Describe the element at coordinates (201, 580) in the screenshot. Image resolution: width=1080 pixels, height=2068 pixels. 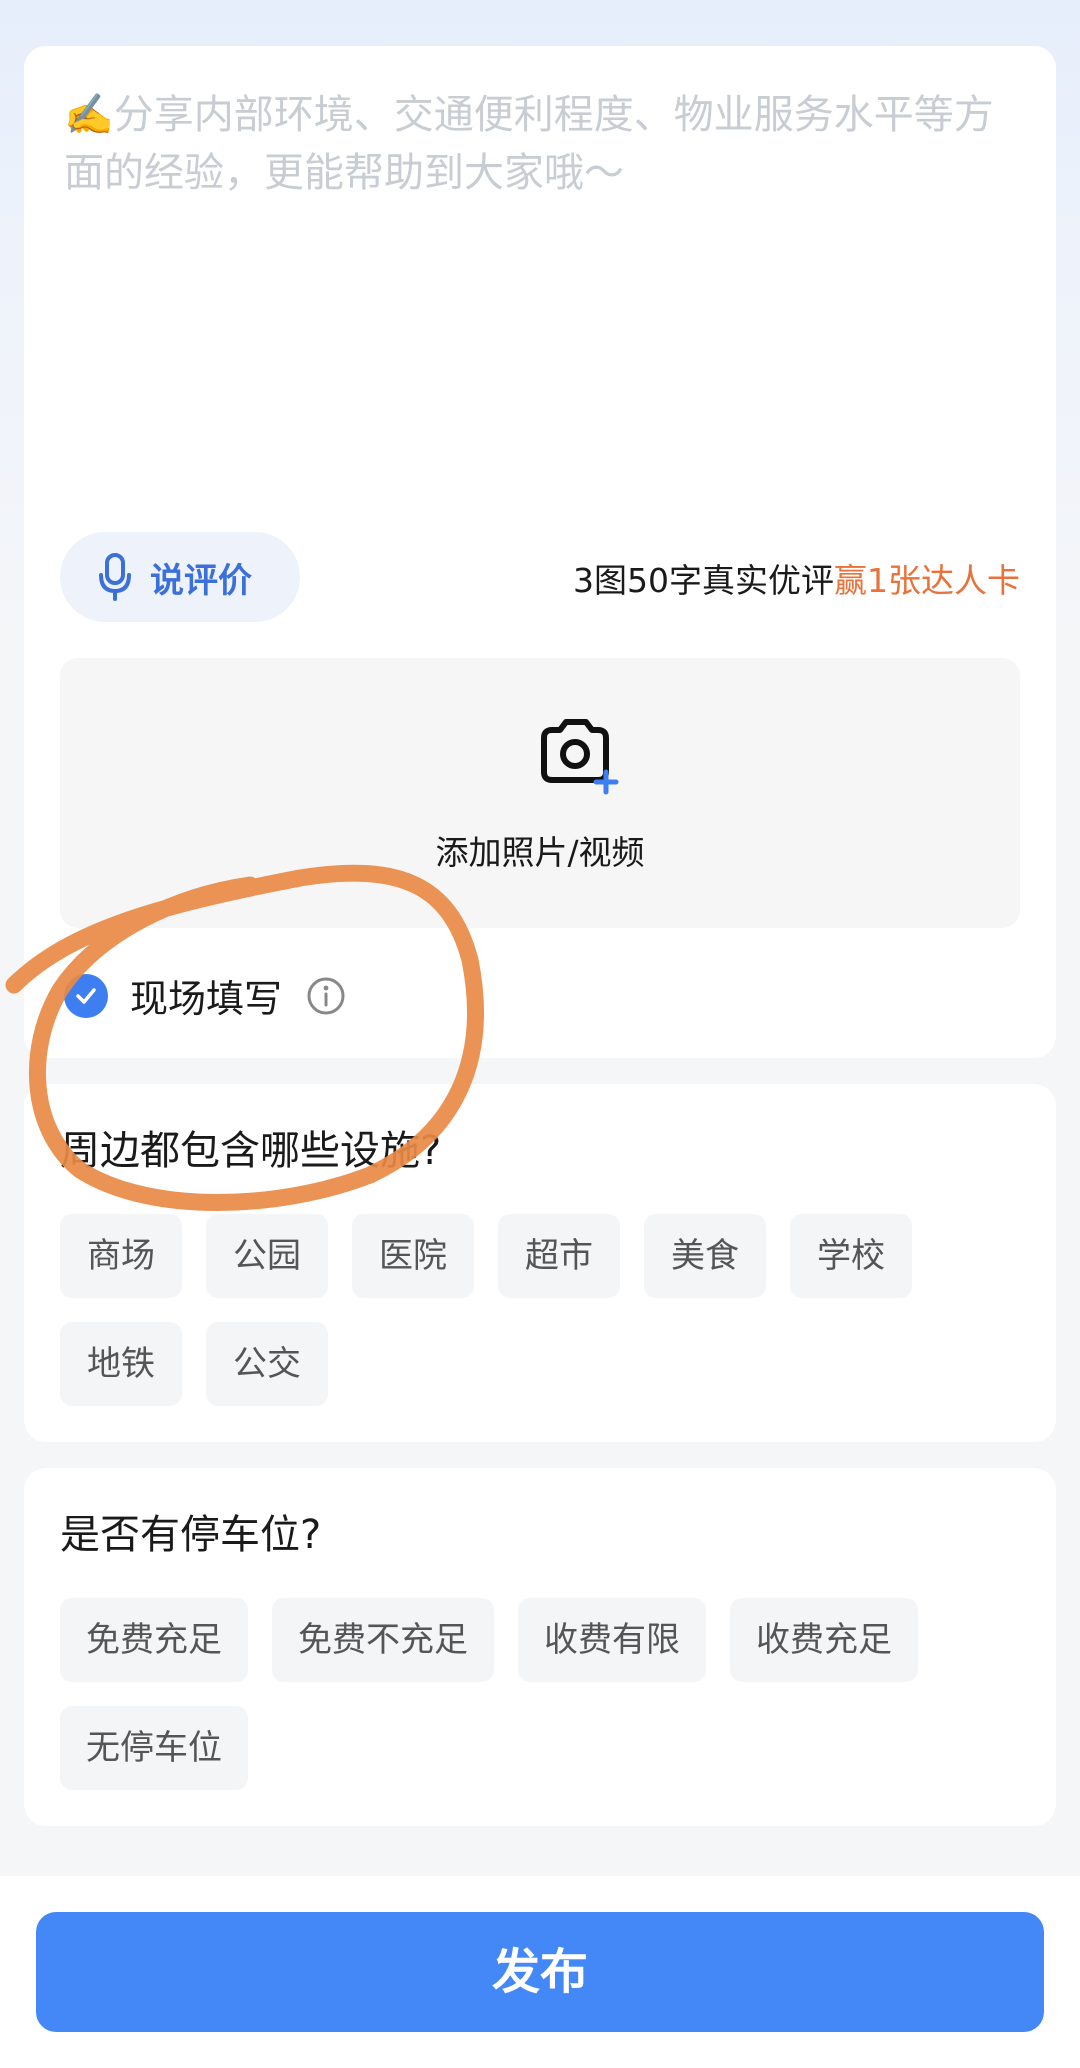
I see `voice-review-label: 说评价` at that location.